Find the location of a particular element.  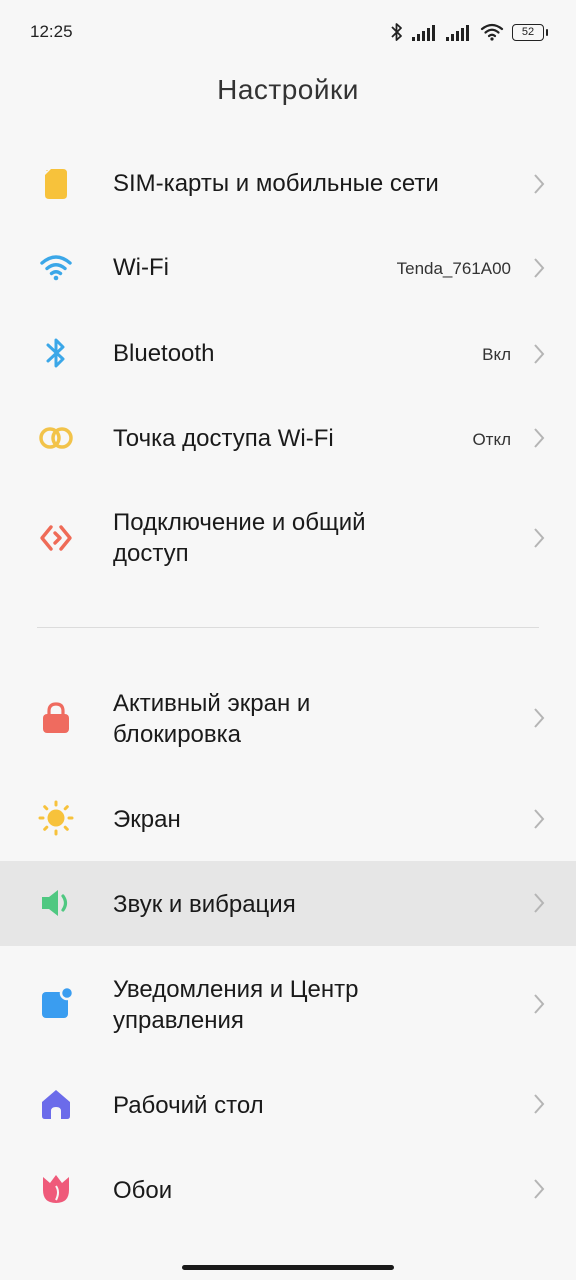

bluetooth-status: Вкл is located at coordinates (496, 354).